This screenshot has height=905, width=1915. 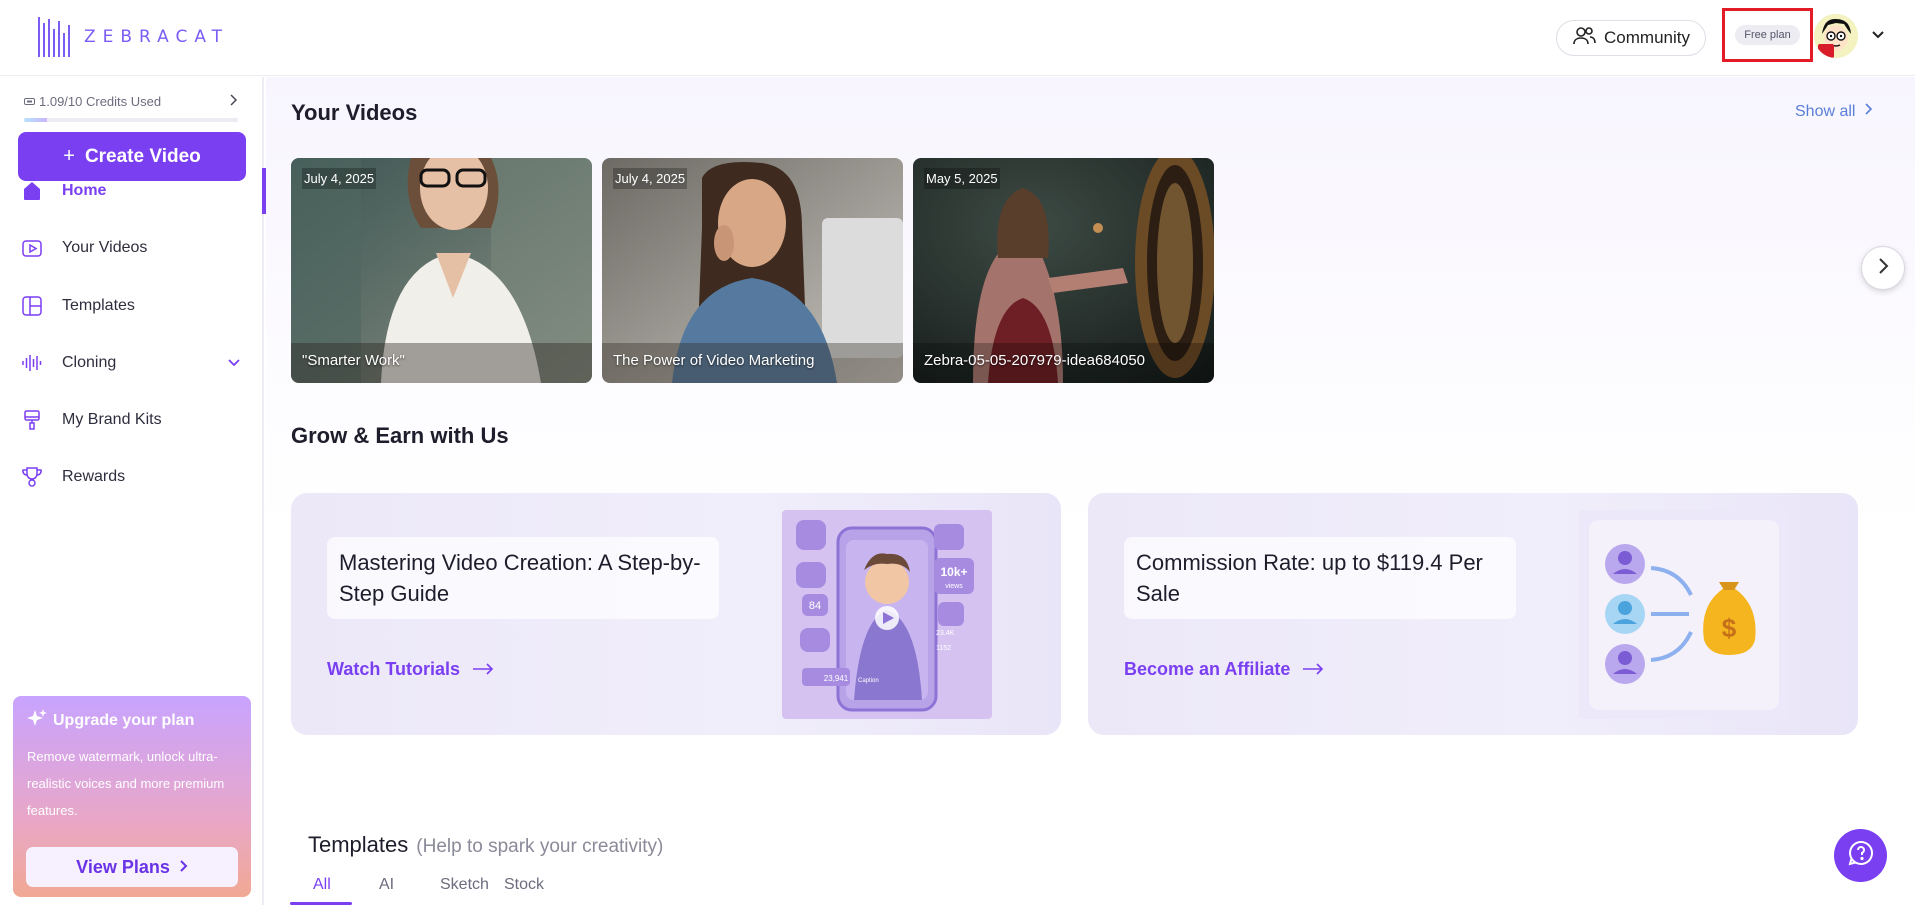 What do you see at coordinates (131, 120) in the screenshot?
I see `credits-progress-bar` at bounding box center [131, 120].